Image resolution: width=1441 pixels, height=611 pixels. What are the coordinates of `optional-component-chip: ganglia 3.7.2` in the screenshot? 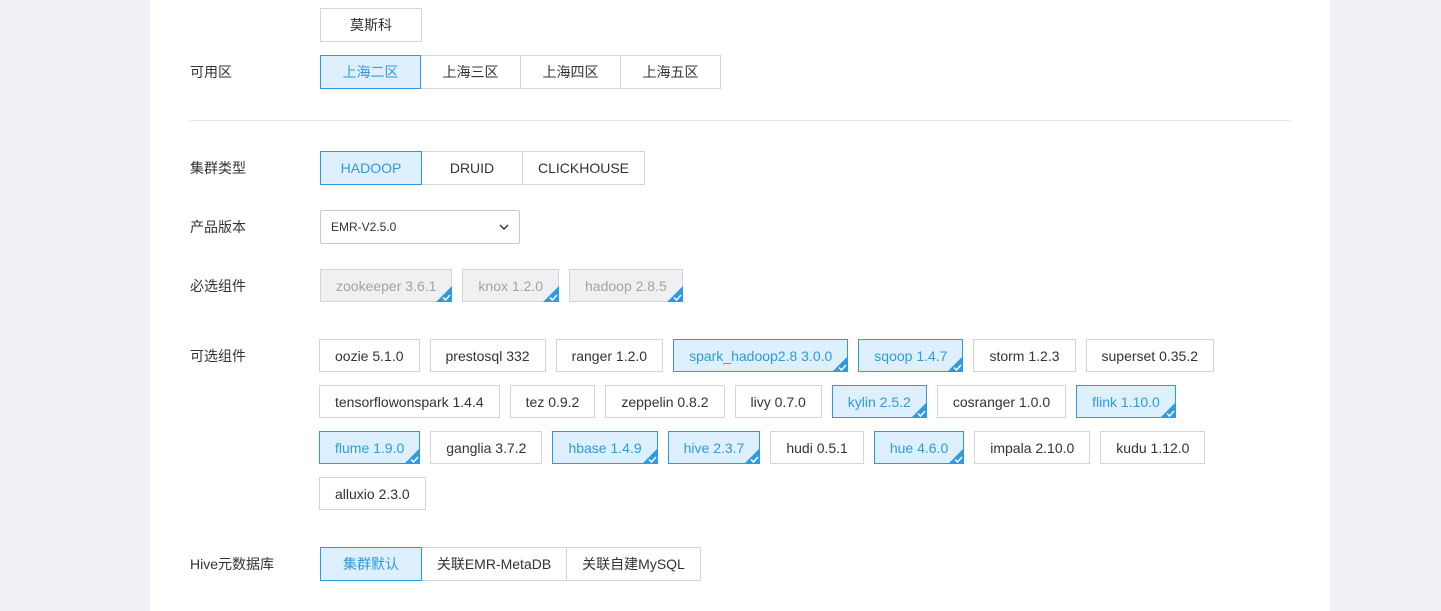 It's located at (486, 447).